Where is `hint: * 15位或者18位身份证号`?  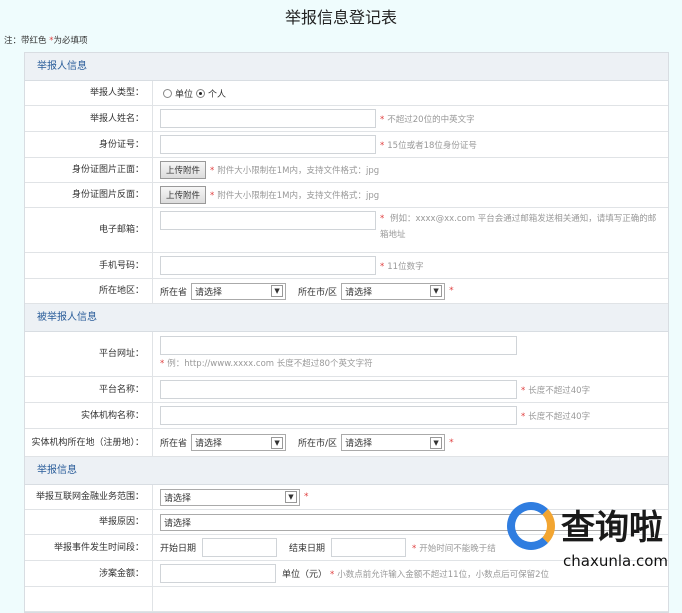 hint: * 15位或者18位身份证号 is located at coordinates (428, 145).